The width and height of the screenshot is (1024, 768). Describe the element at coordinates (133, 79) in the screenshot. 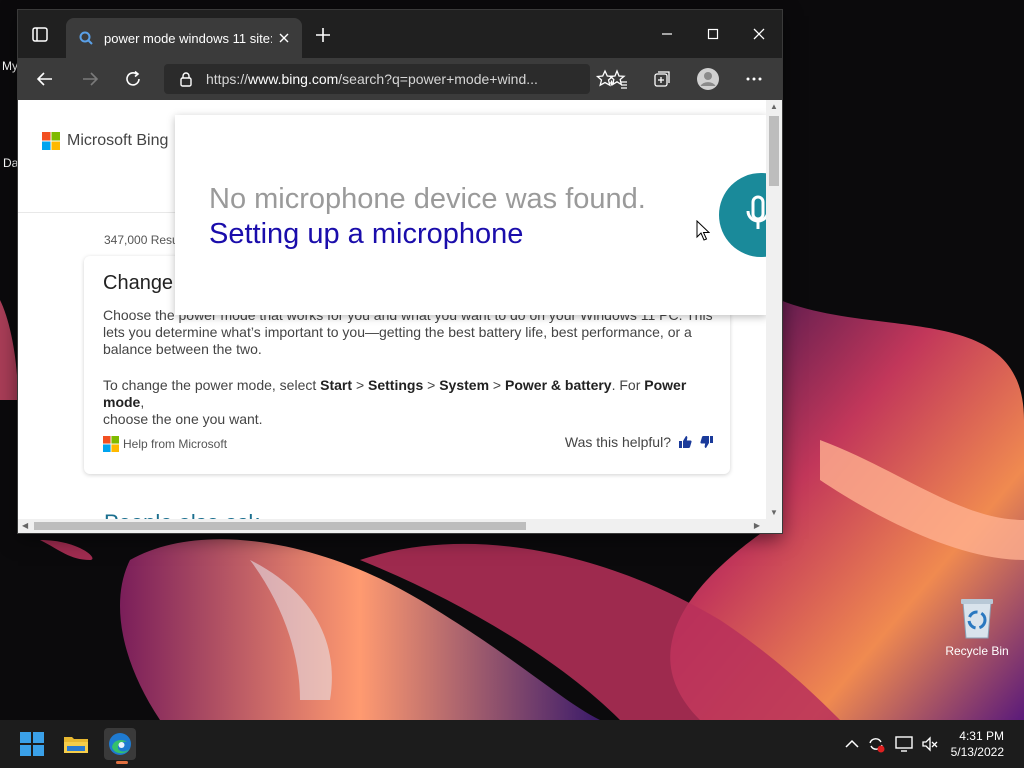

I see `refresh-button` at that location.